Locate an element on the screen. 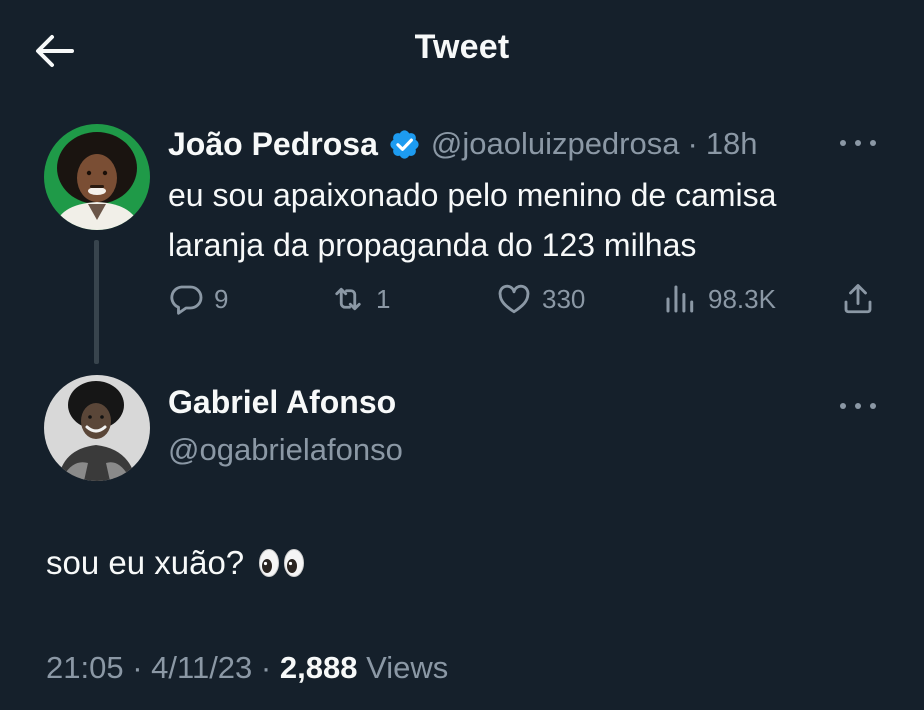  reply-more-options-button is located at coordinates (858, 406).